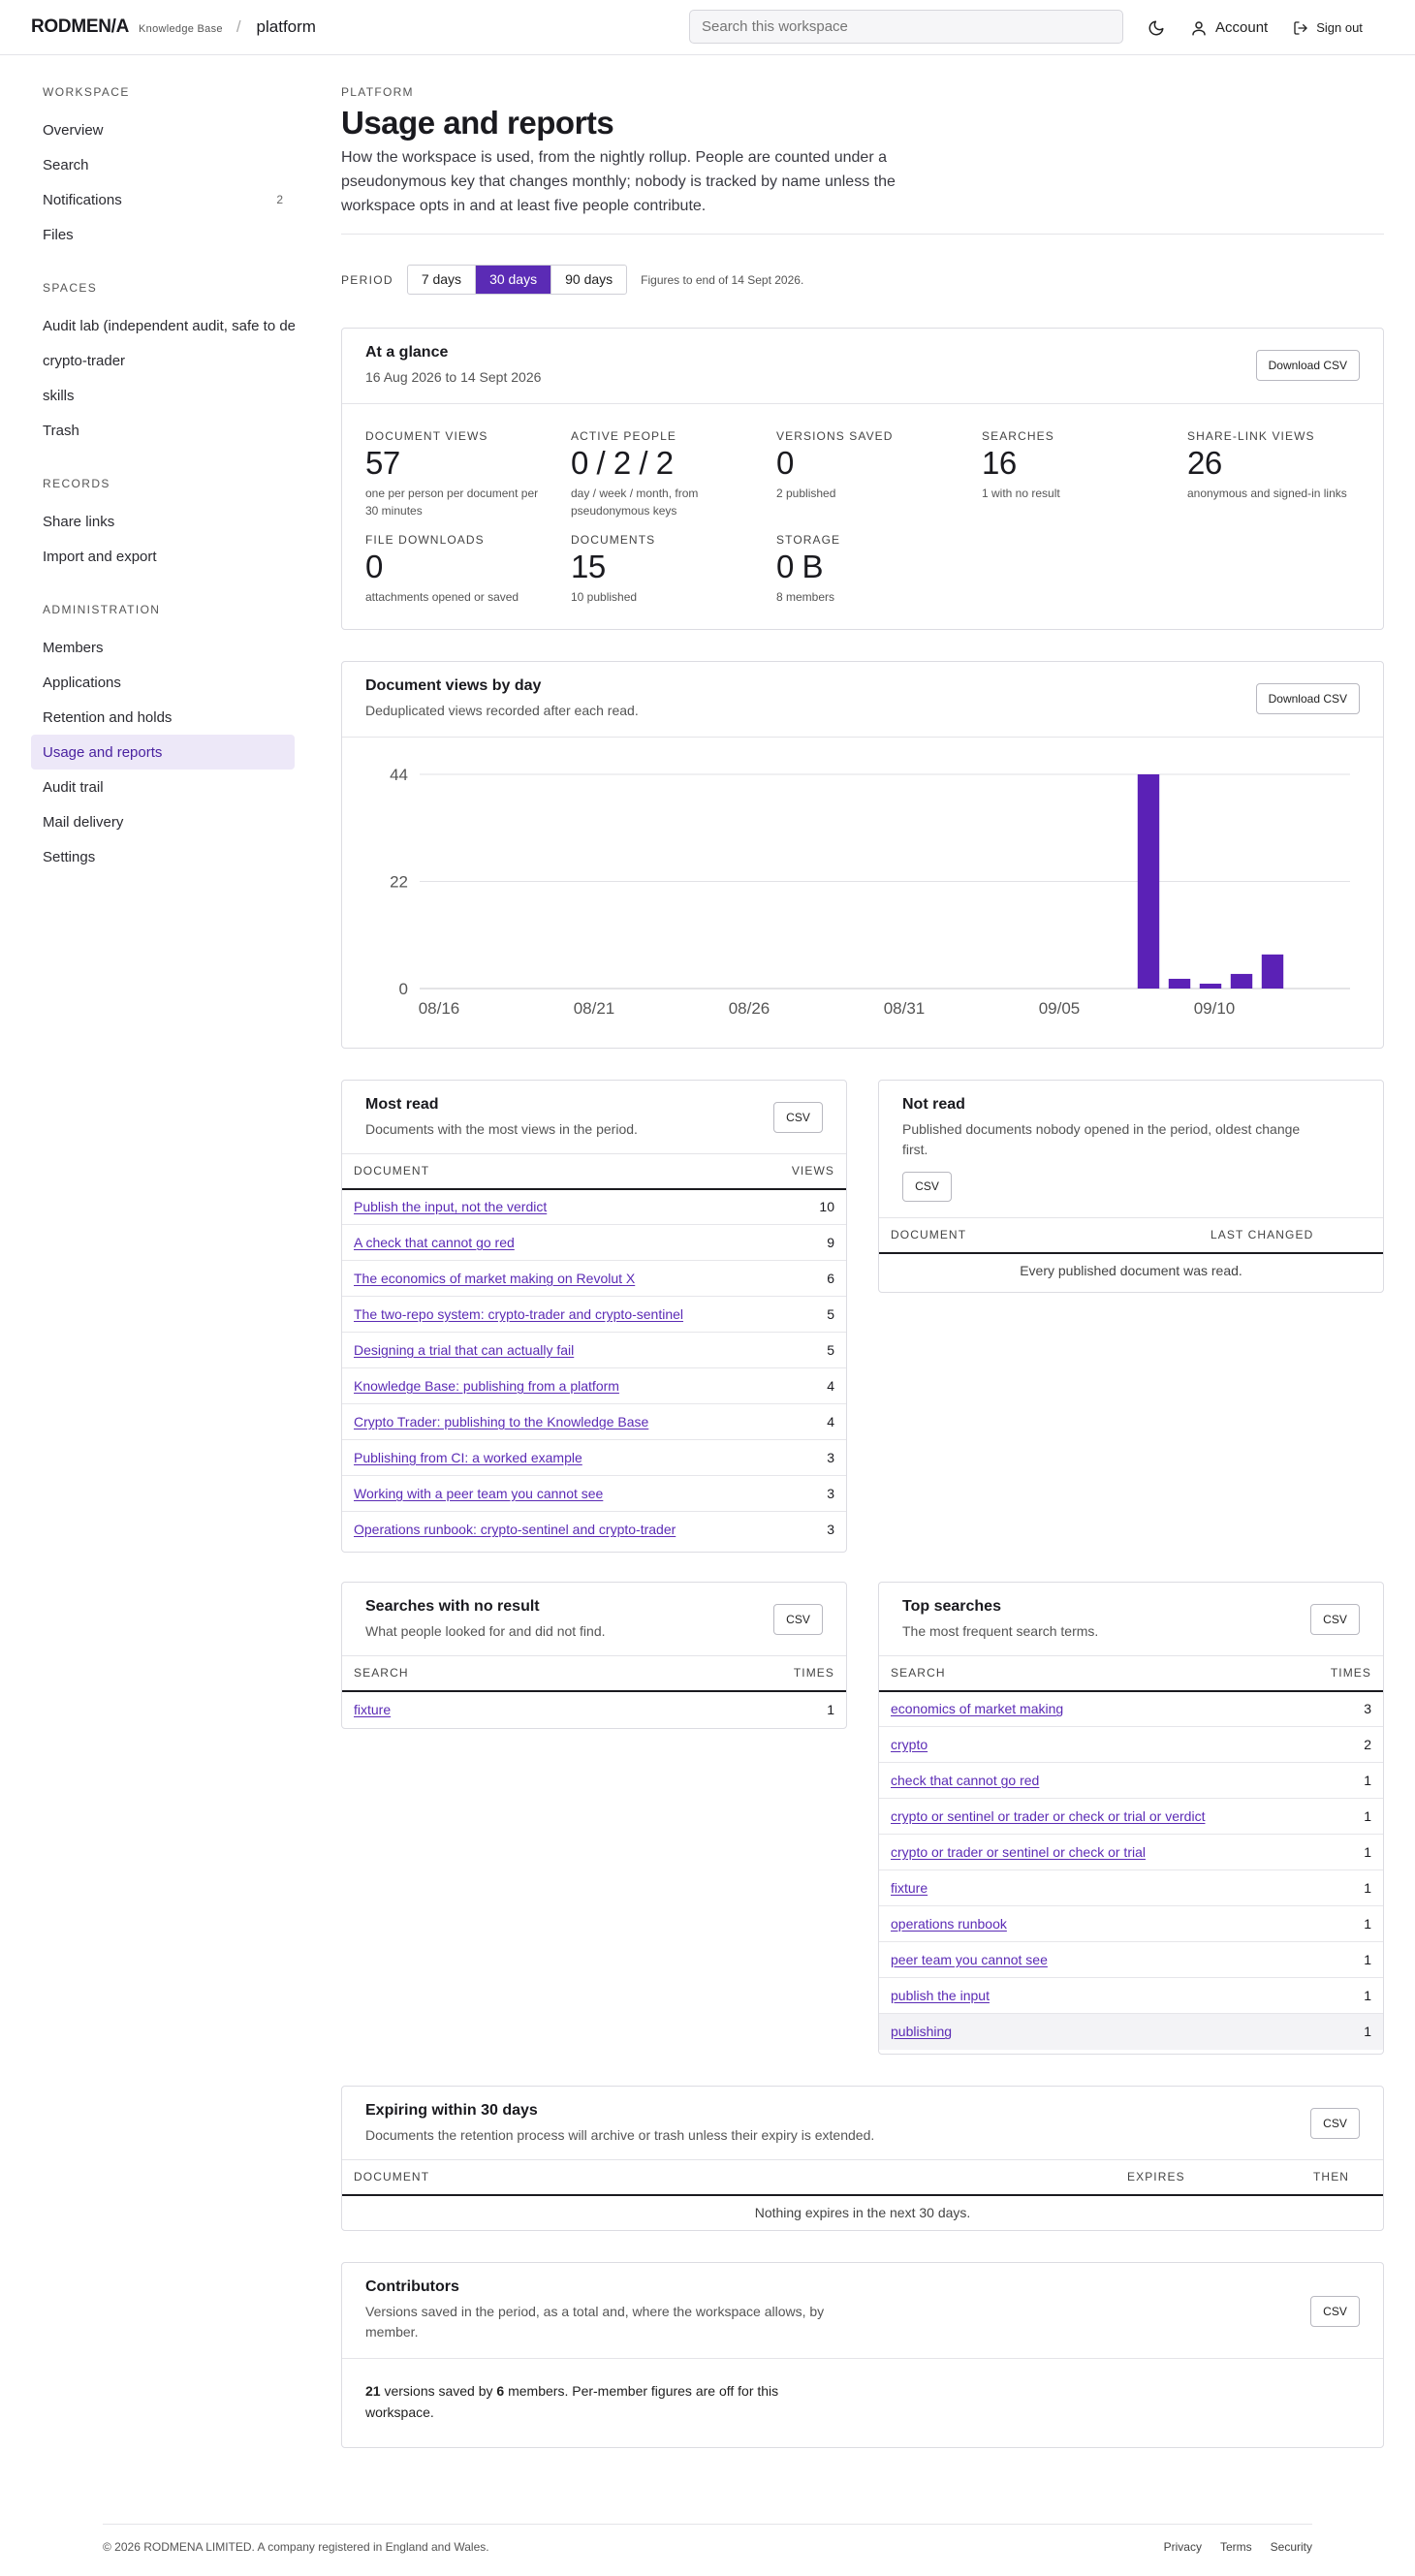 Image resolution: width=1415 pixels, height=2576 pixels. I want to click on moon-icon, so click(1156, 27).